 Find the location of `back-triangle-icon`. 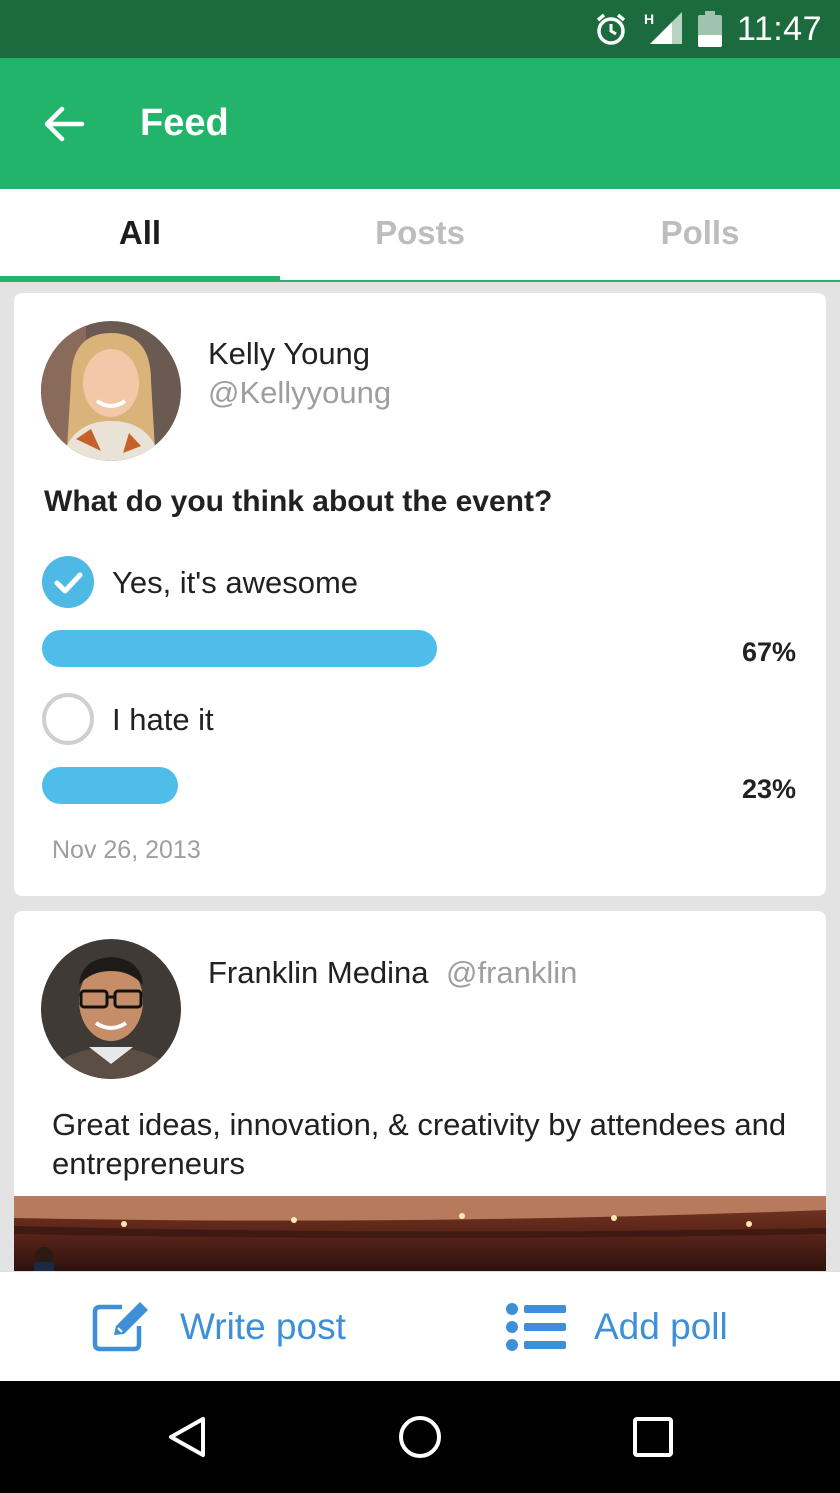

back-triangle-icon is located at coordinates (187, 1437).